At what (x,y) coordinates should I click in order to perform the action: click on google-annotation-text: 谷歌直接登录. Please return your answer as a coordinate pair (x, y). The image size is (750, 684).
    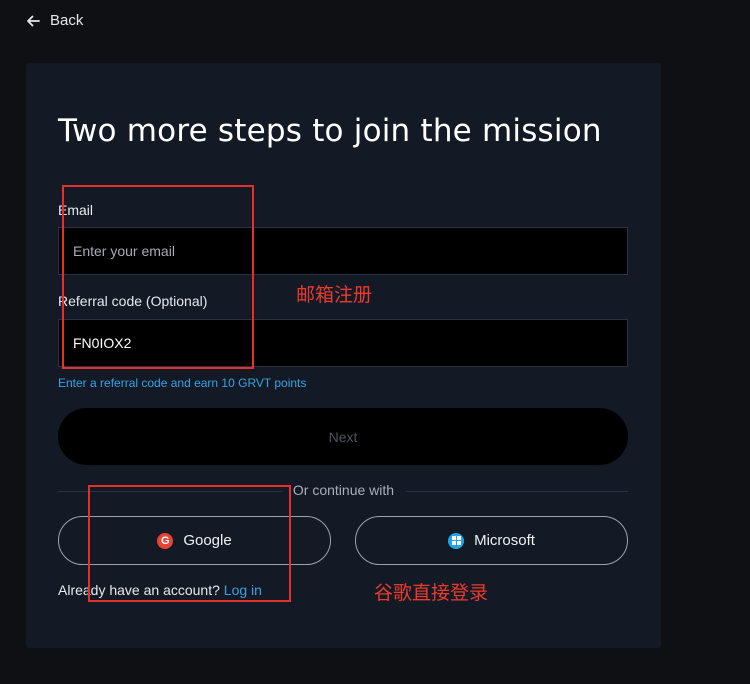
    Looking at the image, I should click on (431, 593).